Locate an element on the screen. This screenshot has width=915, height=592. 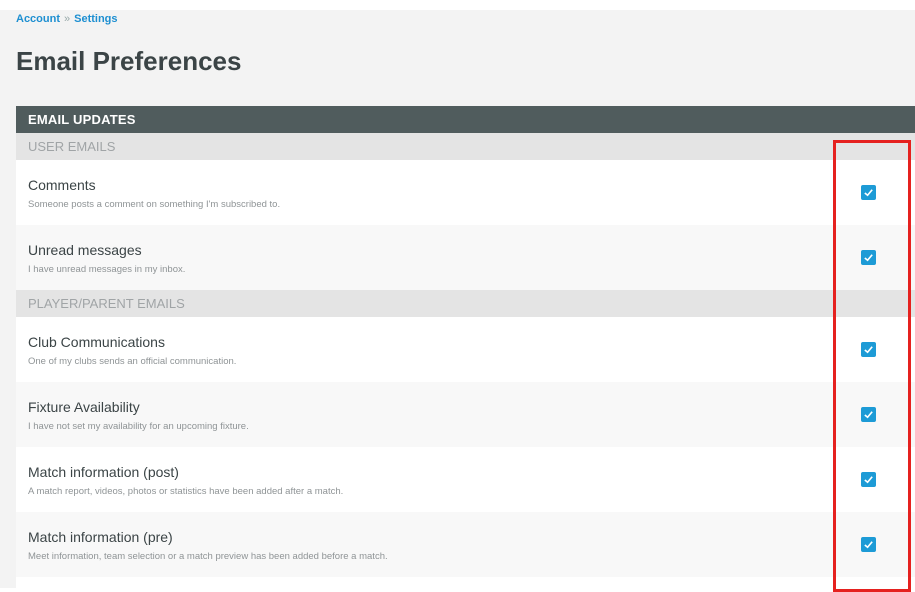
match-information-pre-checkbox is located at coordinates (868, 544).